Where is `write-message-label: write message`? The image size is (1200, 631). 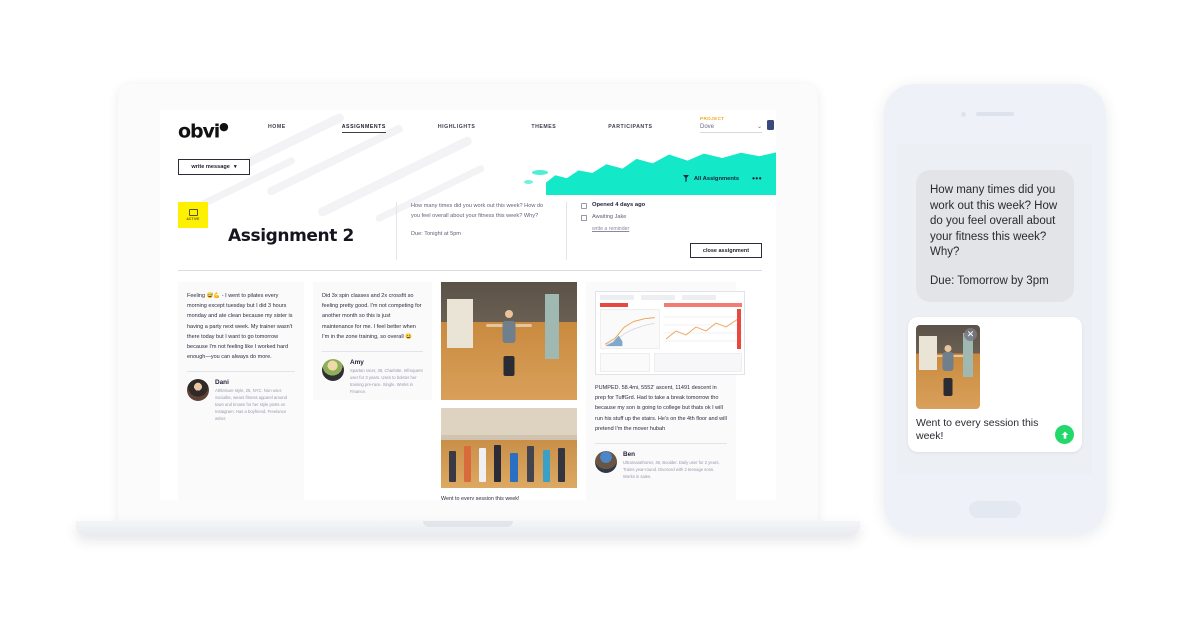 write-message-label: write message is located at coordinates (210, 167).